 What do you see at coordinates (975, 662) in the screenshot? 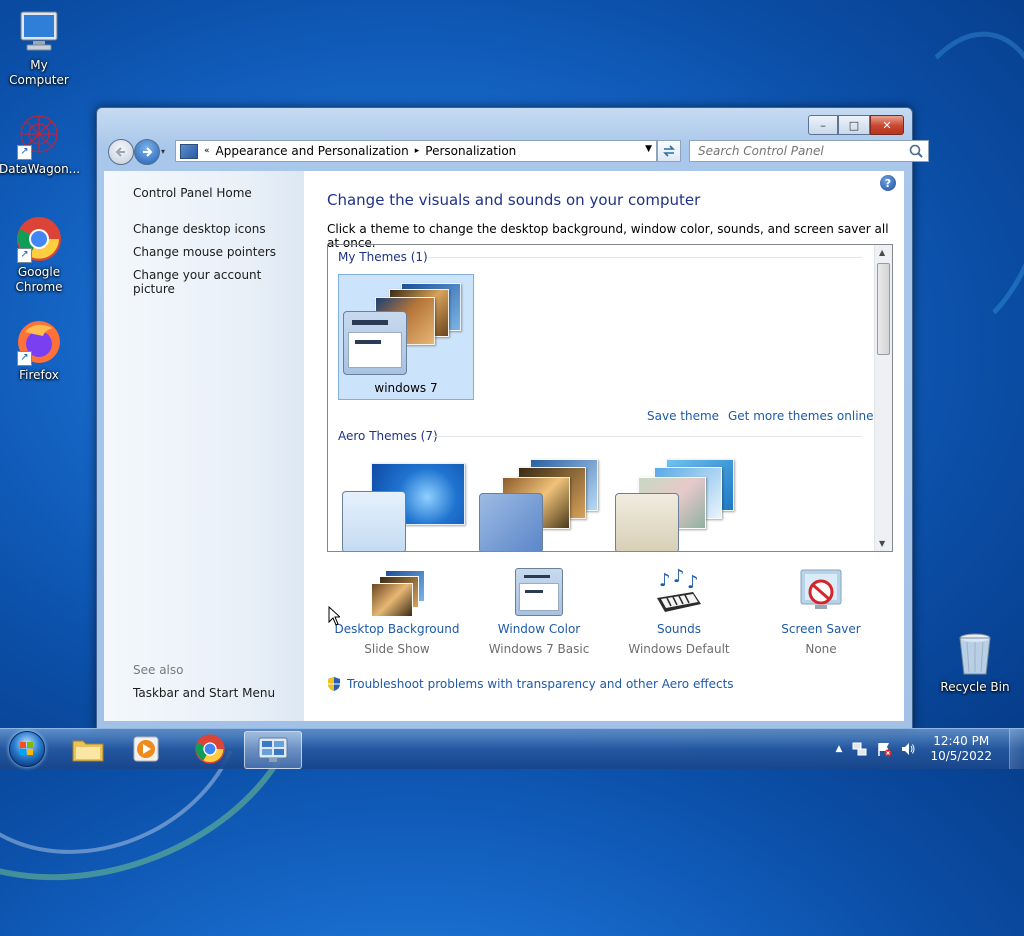
I see `desktop-icon-recycle-bin: Recycle Bin` at bounding box center [975, 662].